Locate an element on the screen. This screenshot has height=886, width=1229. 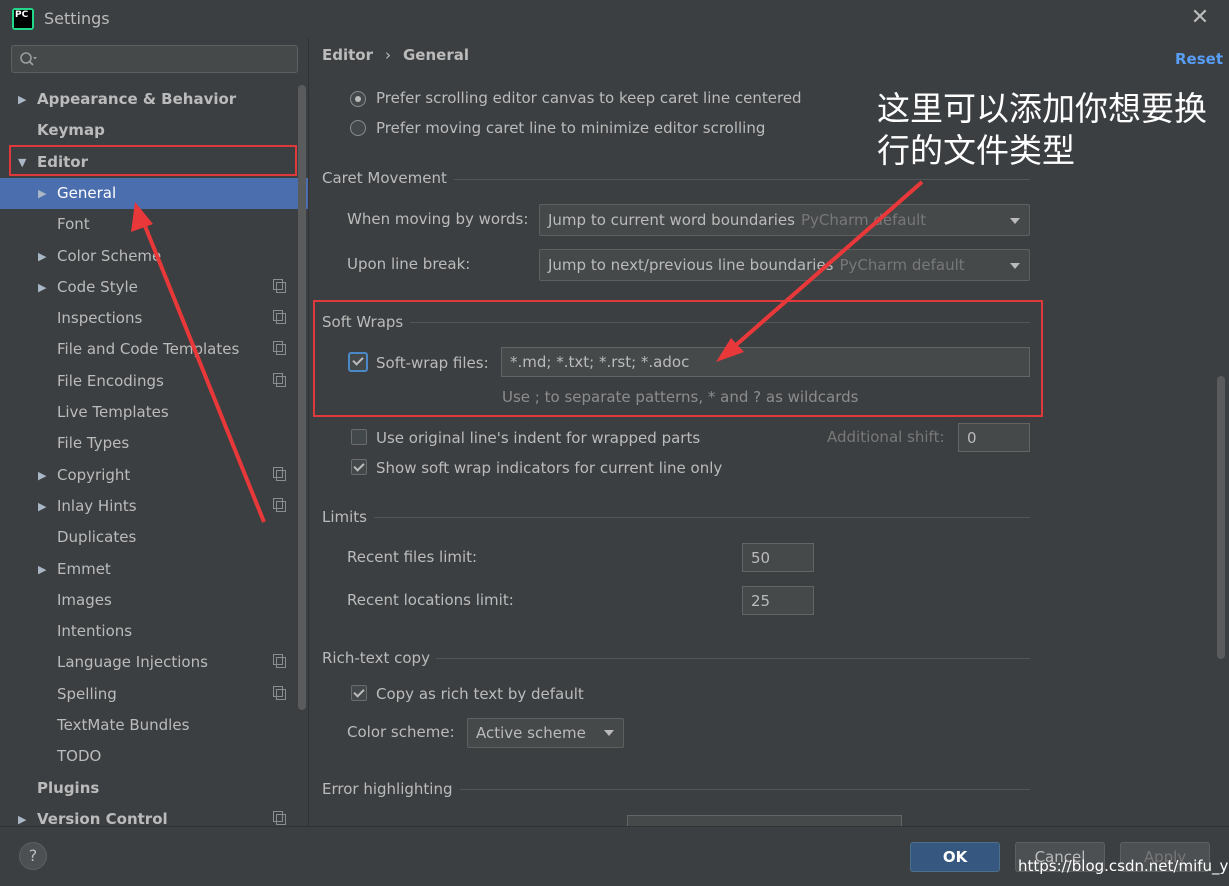
annotation-text: 这里可以添加你想要换行的文件类型 is located at coordinates (1042, 129).